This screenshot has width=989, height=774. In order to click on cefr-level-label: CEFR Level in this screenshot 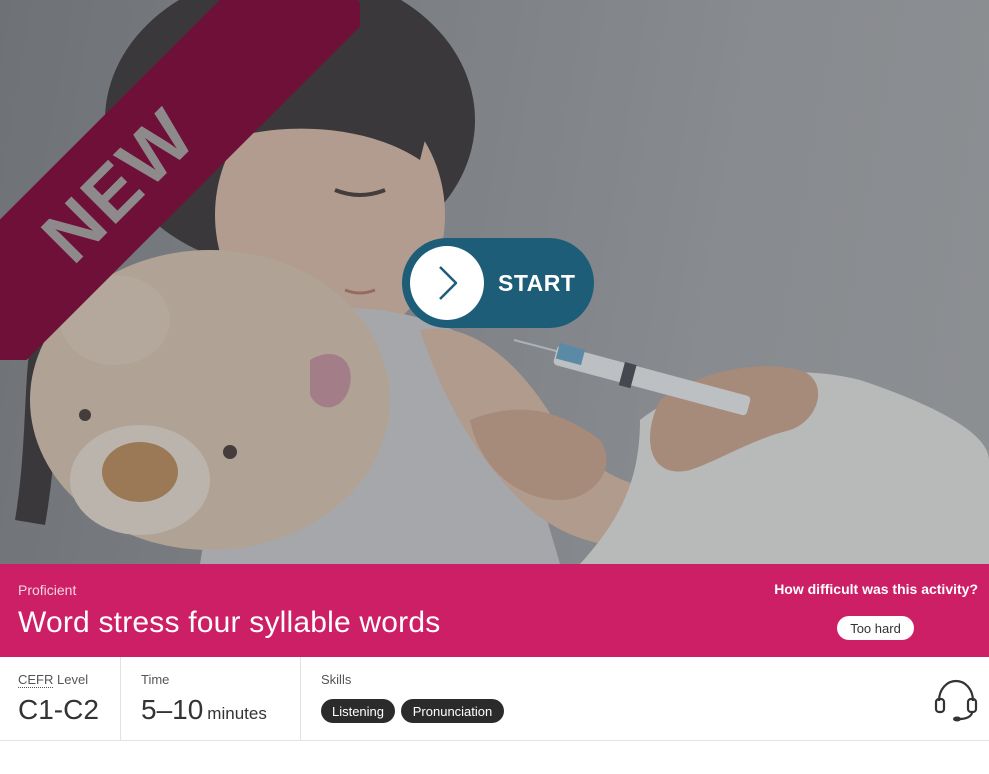, I will do `click(53, 680)`.